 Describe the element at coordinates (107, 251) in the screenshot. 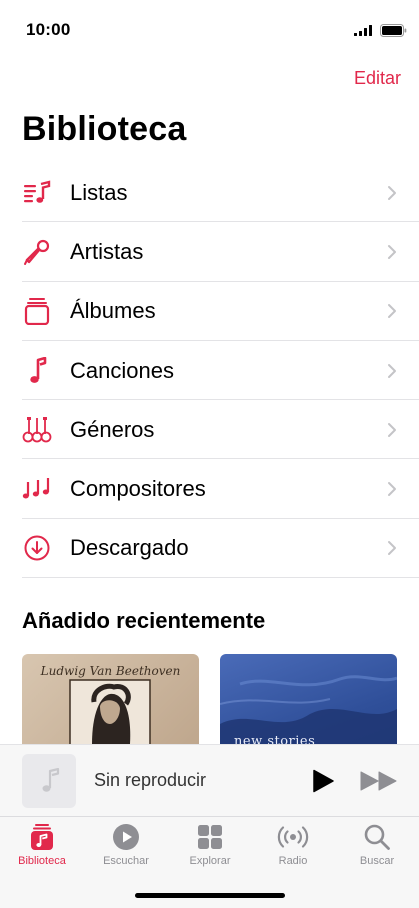

I see `library-item-label: Artistas` at that location.